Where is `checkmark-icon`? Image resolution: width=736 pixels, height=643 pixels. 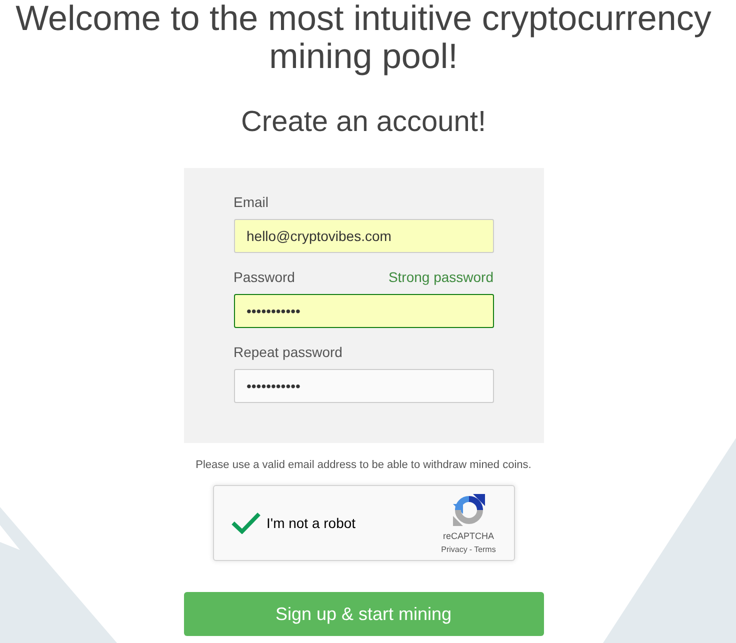 checkmark-icon is located at coordinates (245, 523).